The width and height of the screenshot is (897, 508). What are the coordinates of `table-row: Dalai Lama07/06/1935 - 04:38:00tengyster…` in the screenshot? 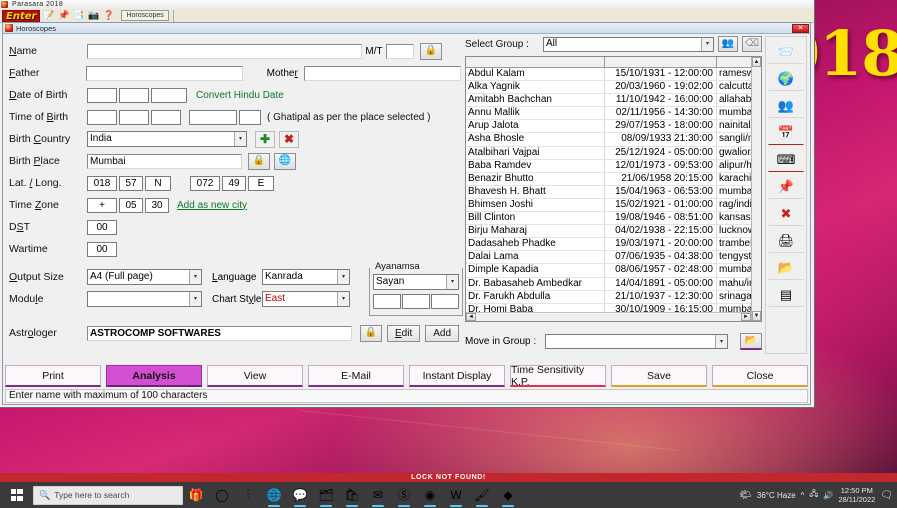 It's located at (613, 258).